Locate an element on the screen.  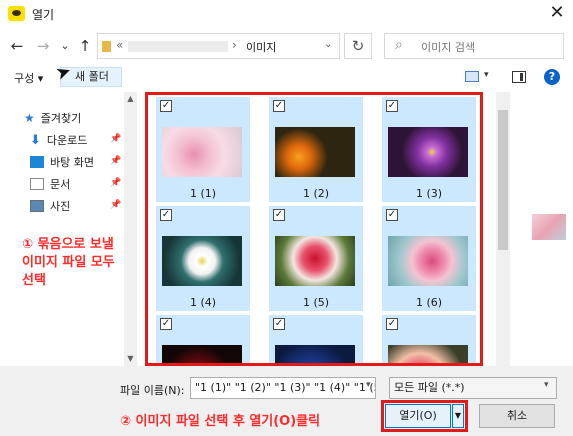
sidebar-item-favorites: ★ 즐겨찾기 is located at coordinates (52, 118).